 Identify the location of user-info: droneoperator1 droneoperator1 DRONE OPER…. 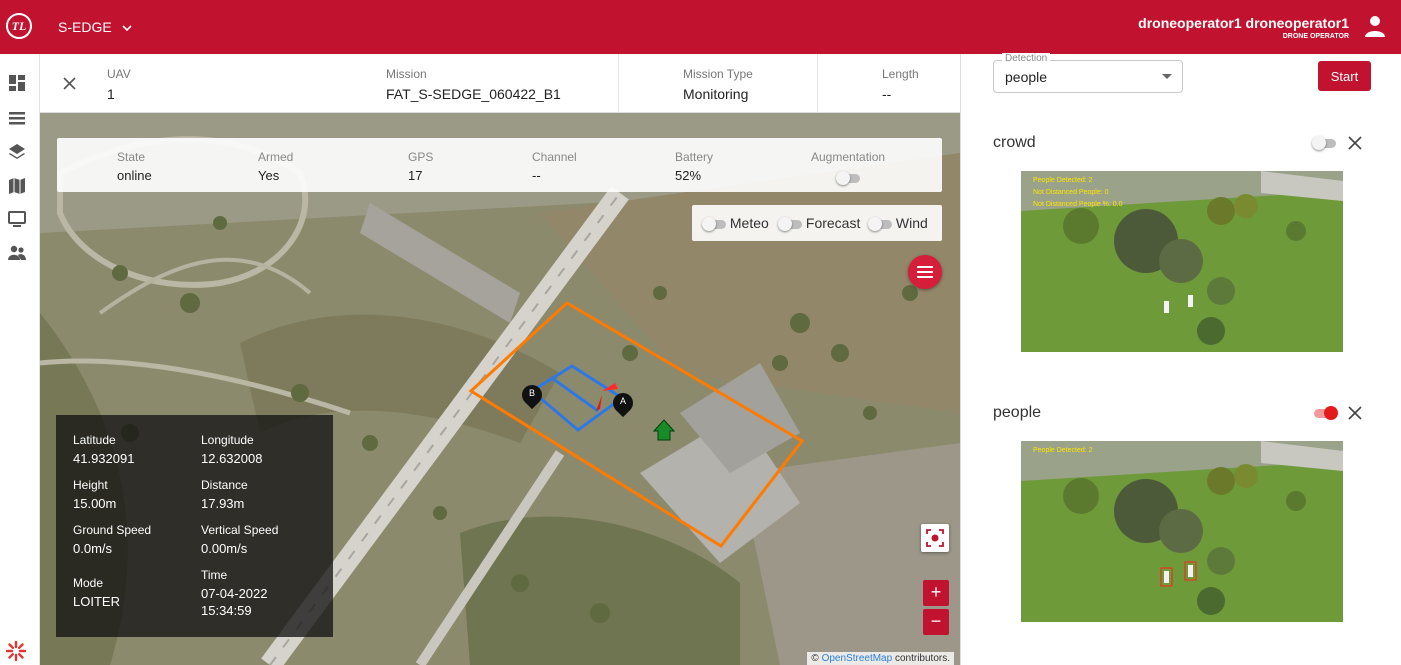
(1243, 27).